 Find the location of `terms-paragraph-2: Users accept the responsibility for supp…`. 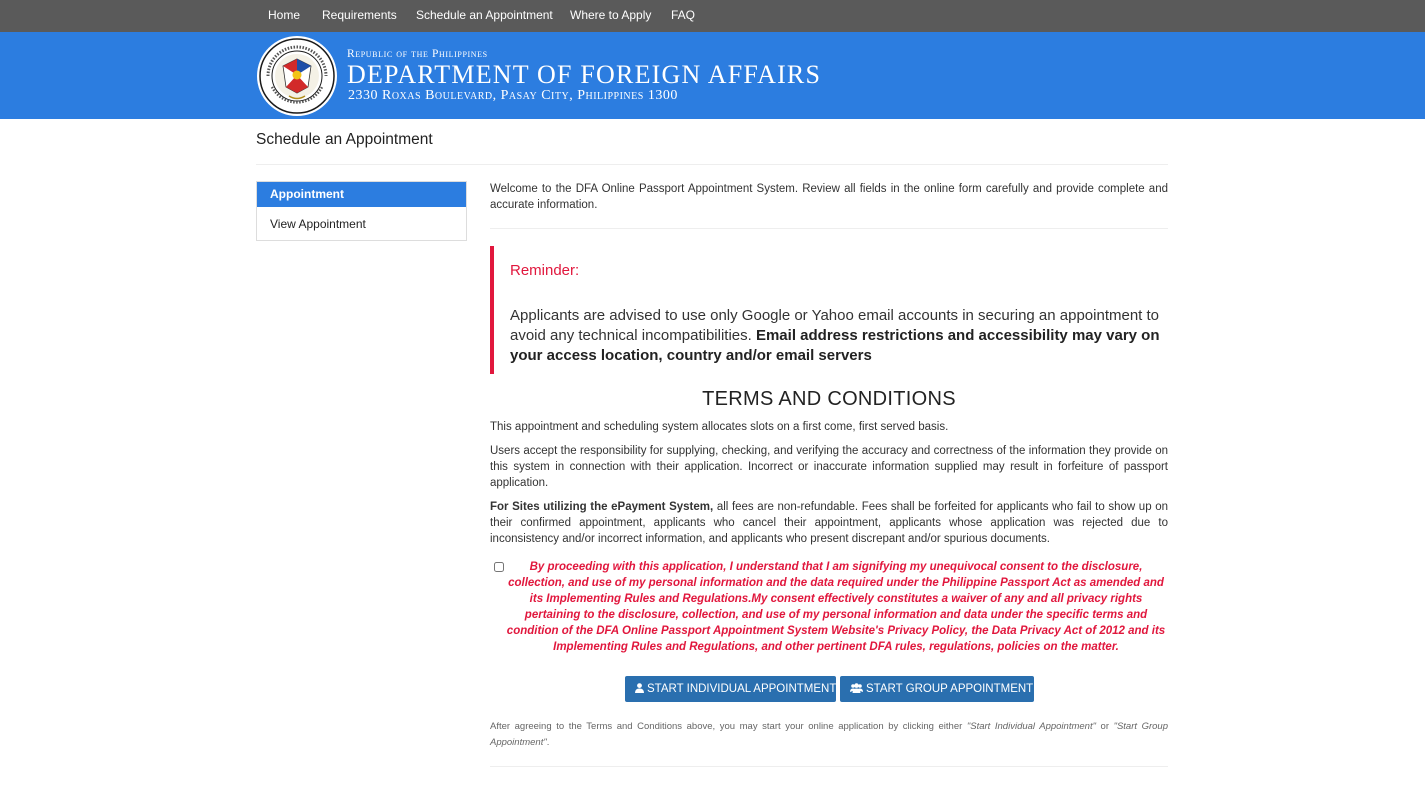

terms-paragraph-2: Users accept the responsibility for supp… is located at coordinates (829, 467).